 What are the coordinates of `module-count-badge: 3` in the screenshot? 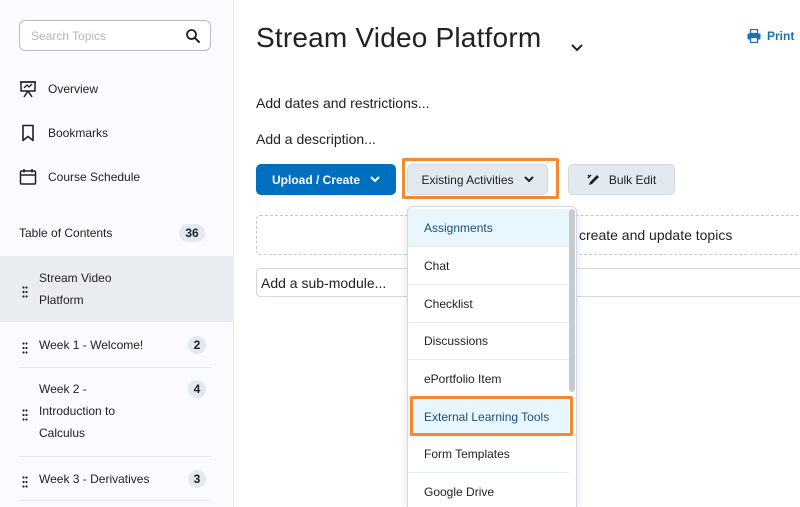 It's located at (197, 479).